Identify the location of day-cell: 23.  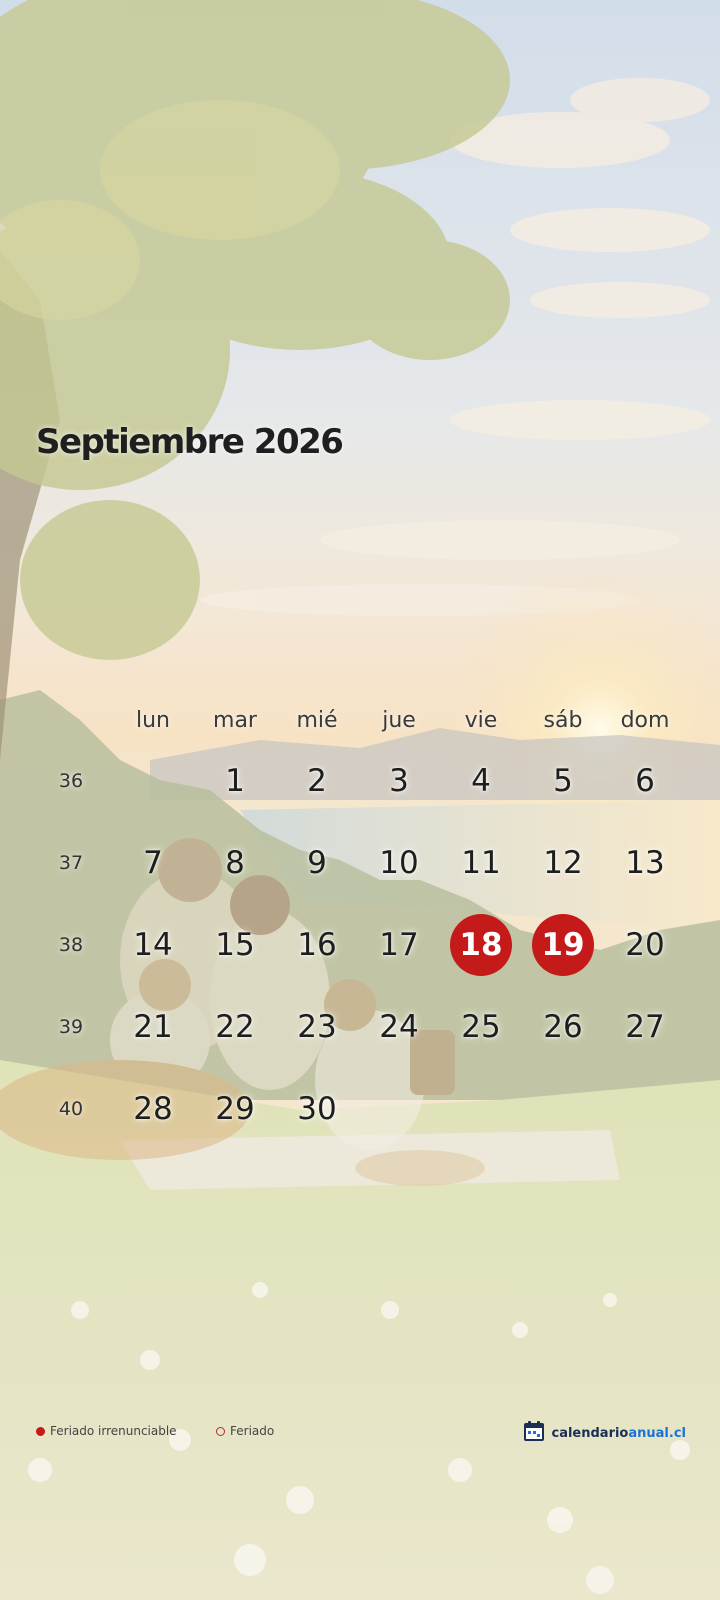
(317, 1027).